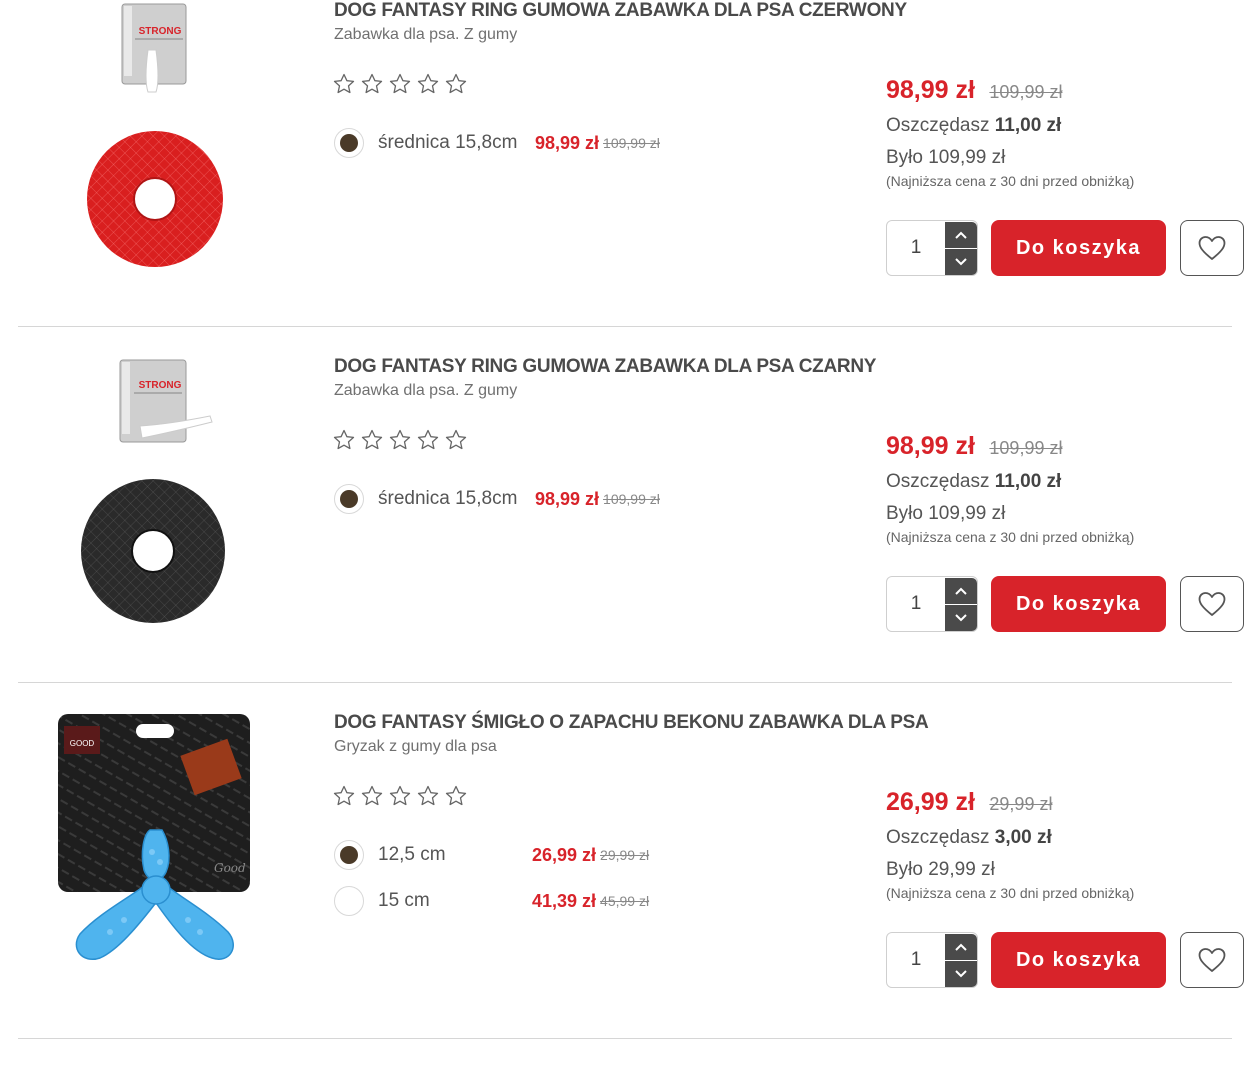  What do you see at coordinates (1021, 804) in the screenshot?
I see `old-price: 29,99 zł` at bounding box center [1021, 804].